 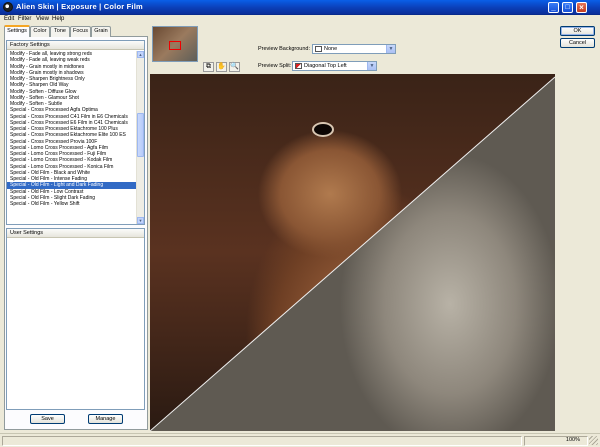 What do you see at coordinates (553, 7) in the screenshot?
I see `minimize-button: _` at bounding box center [553, 7].